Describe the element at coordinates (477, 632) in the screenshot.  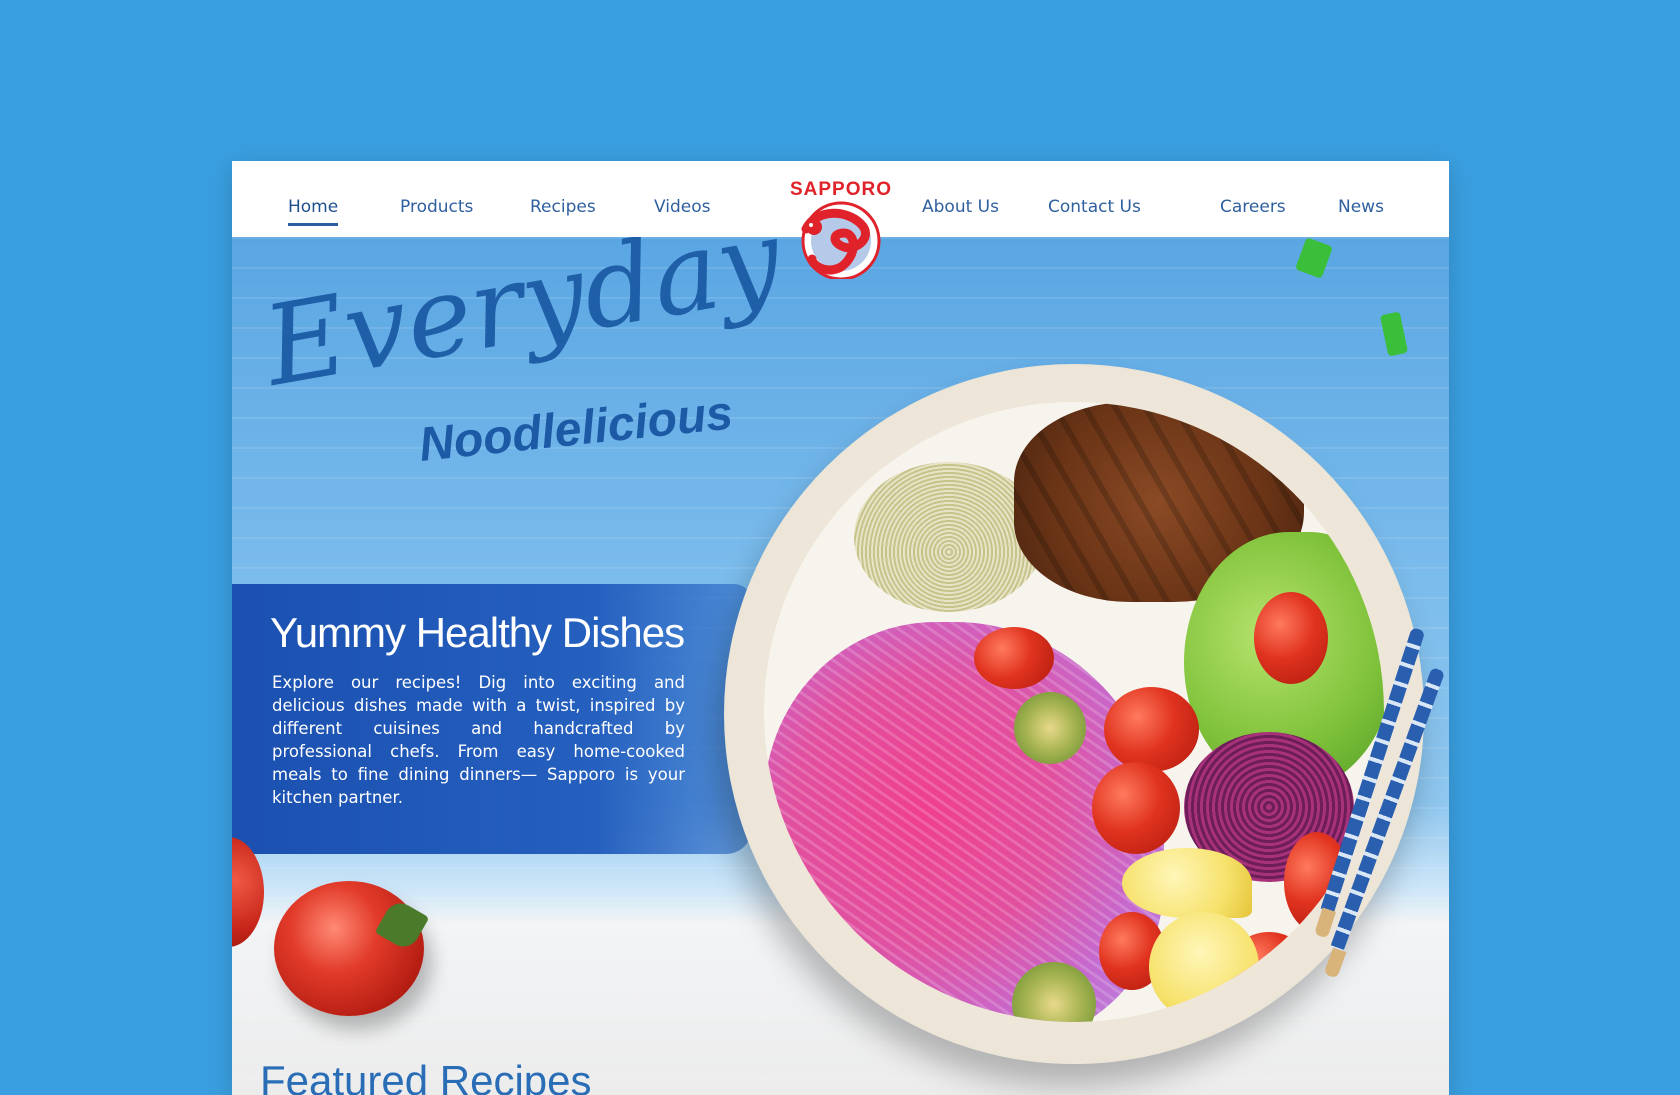
I see `hero-title: Yummy Healthy Dishes` at that location.